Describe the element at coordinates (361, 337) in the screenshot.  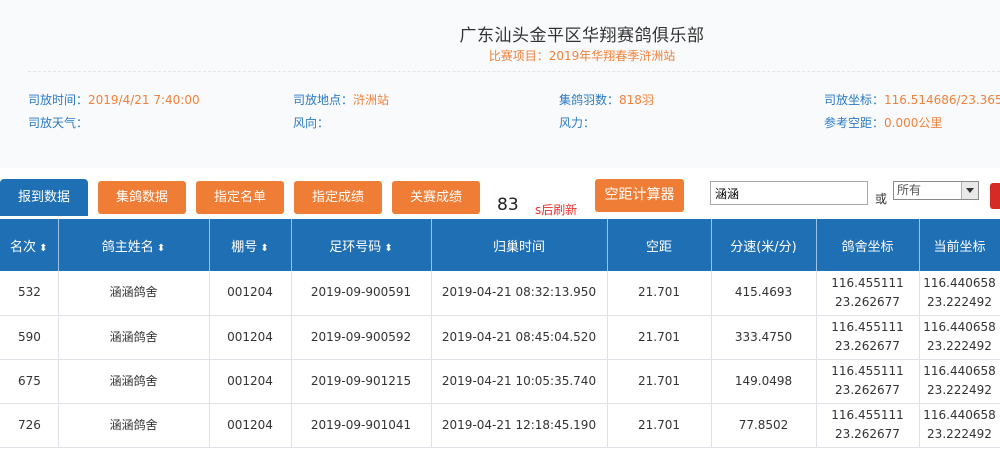
I see `ring-cell: 2019-09-900592` at that location.